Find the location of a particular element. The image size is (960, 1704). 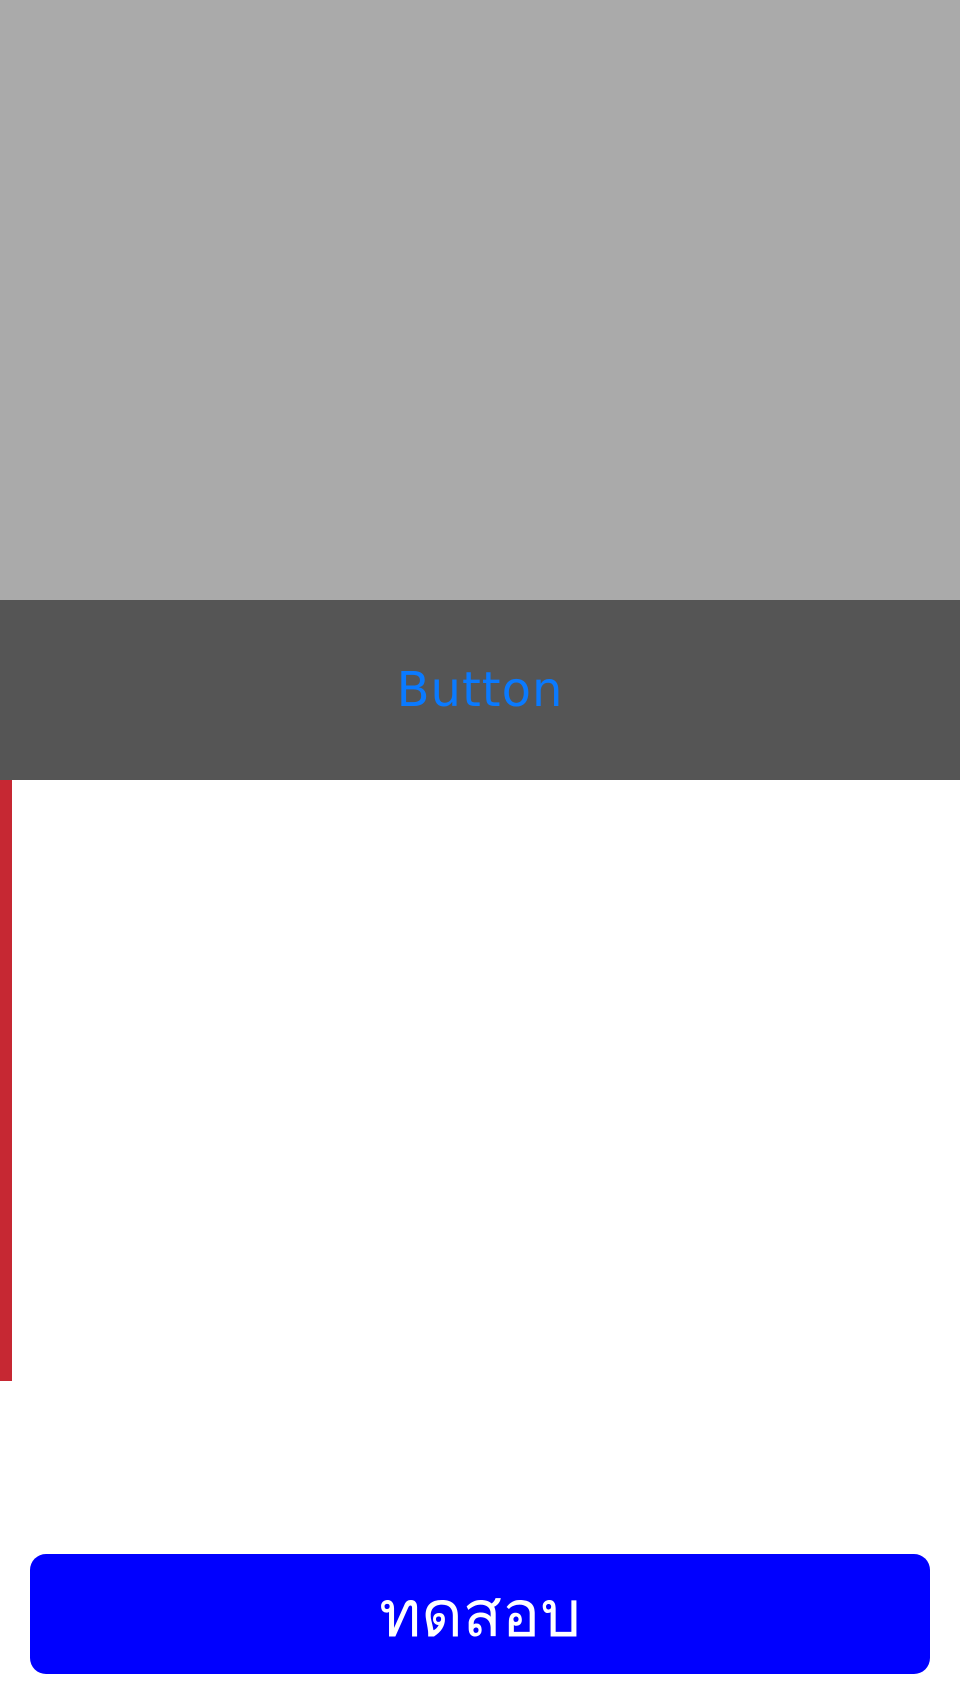

test-button: ทดสอบ is located at coordinates (480, 1614).